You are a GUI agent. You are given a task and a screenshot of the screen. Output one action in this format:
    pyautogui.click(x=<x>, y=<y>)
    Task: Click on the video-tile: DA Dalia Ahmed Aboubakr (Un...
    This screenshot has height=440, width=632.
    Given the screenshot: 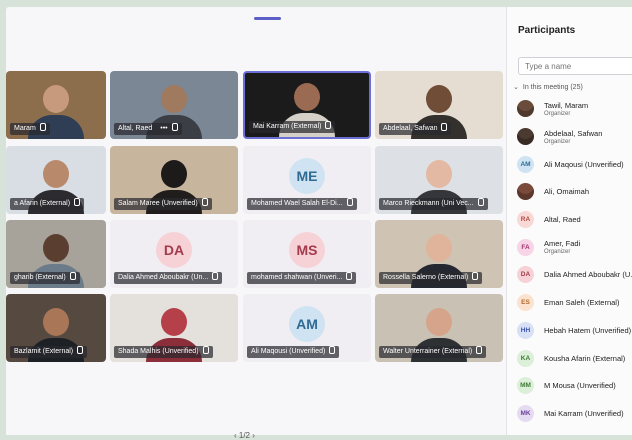 What is the action you would take?
    pyautogui.click(x=174, y=254)
    